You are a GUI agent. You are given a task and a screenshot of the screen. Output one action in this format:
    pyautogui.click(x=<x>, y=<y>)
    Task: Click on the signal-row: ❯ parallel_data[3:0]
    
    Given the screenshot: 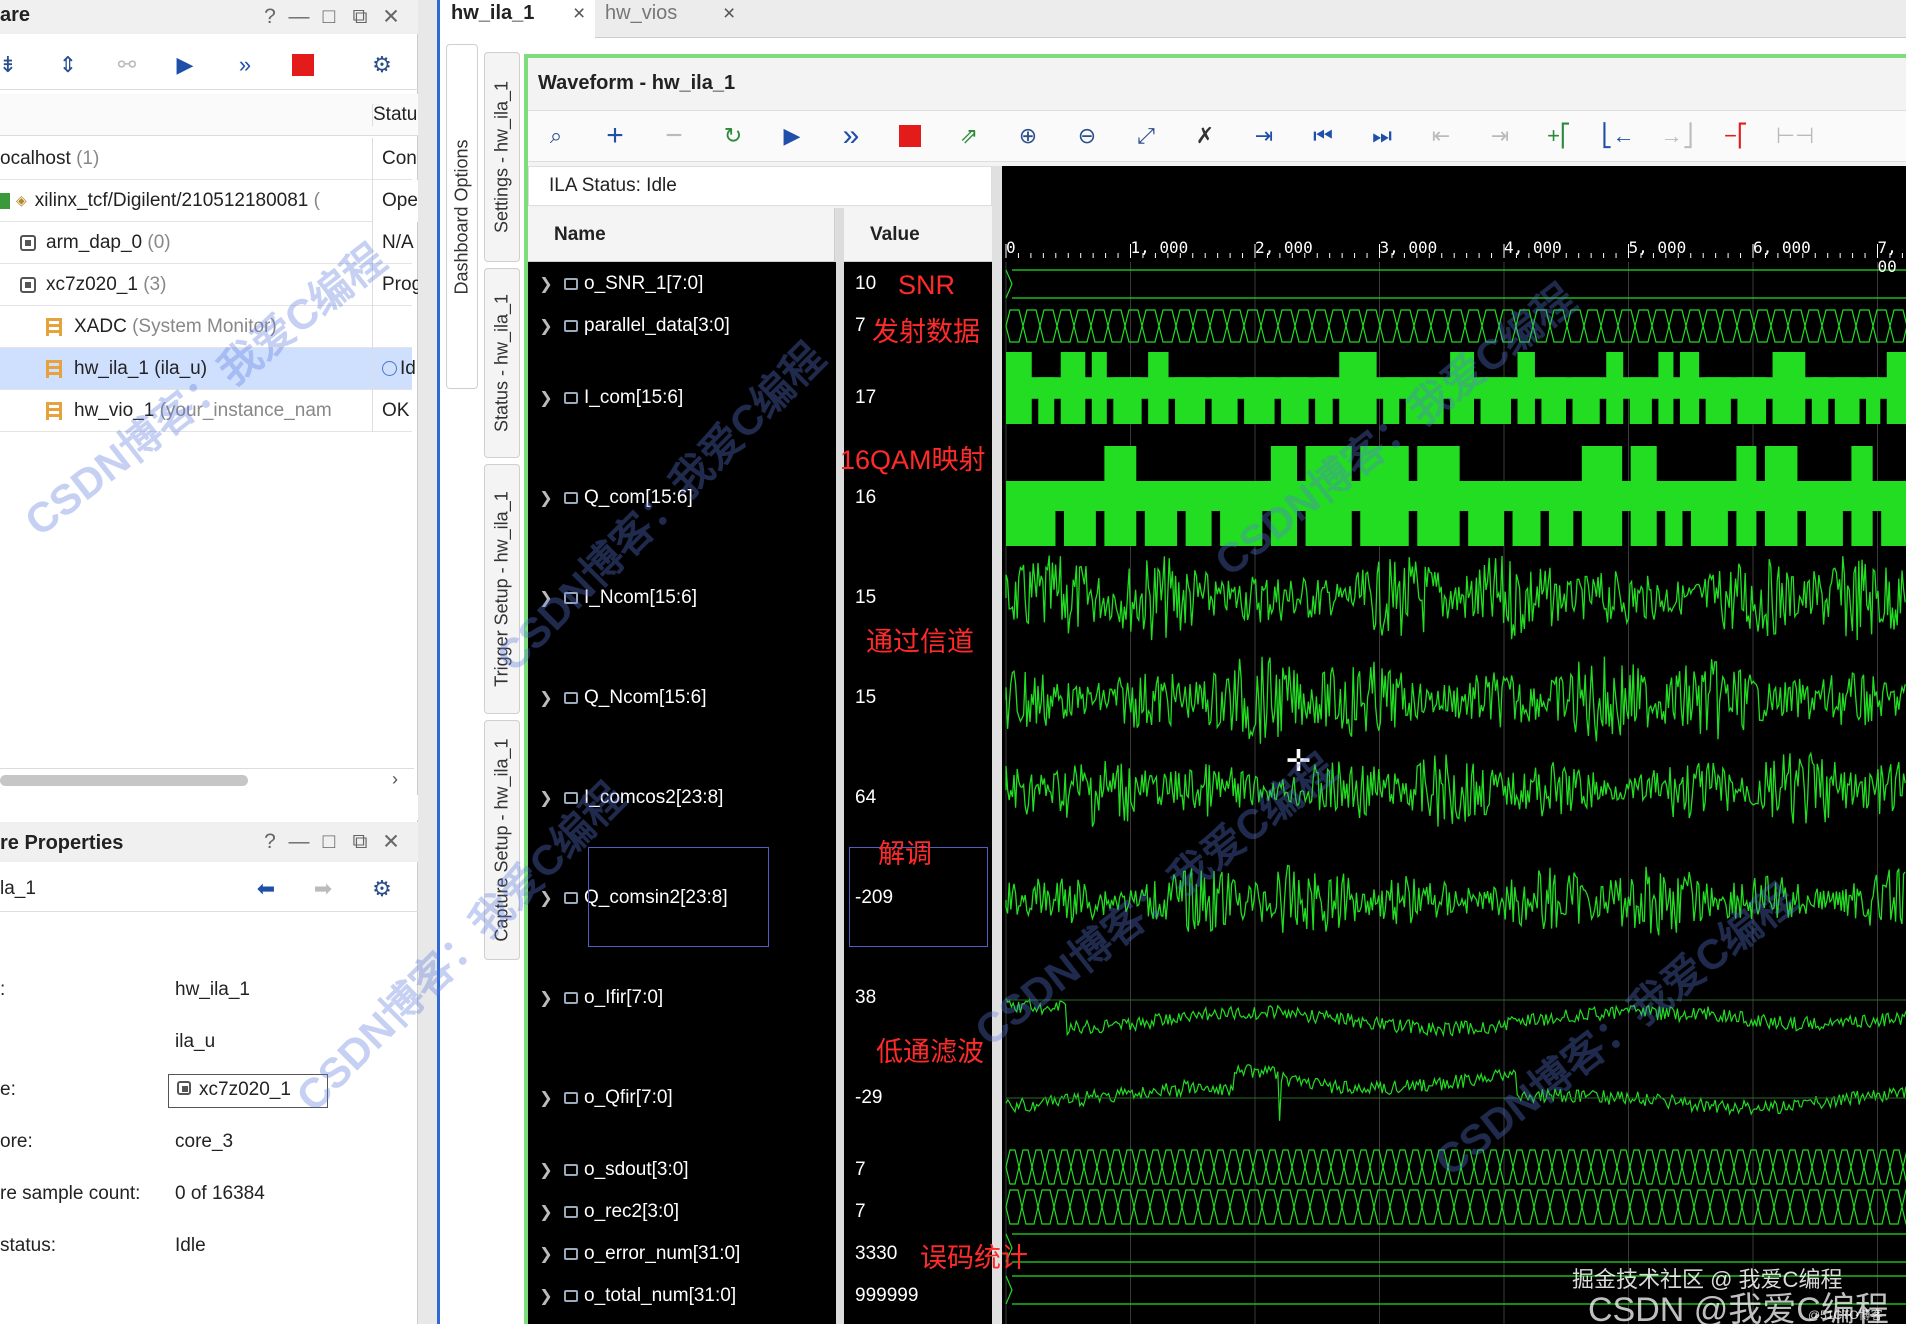 What is the action you would take?
    pyautogui.click(x=684, y=326)
    